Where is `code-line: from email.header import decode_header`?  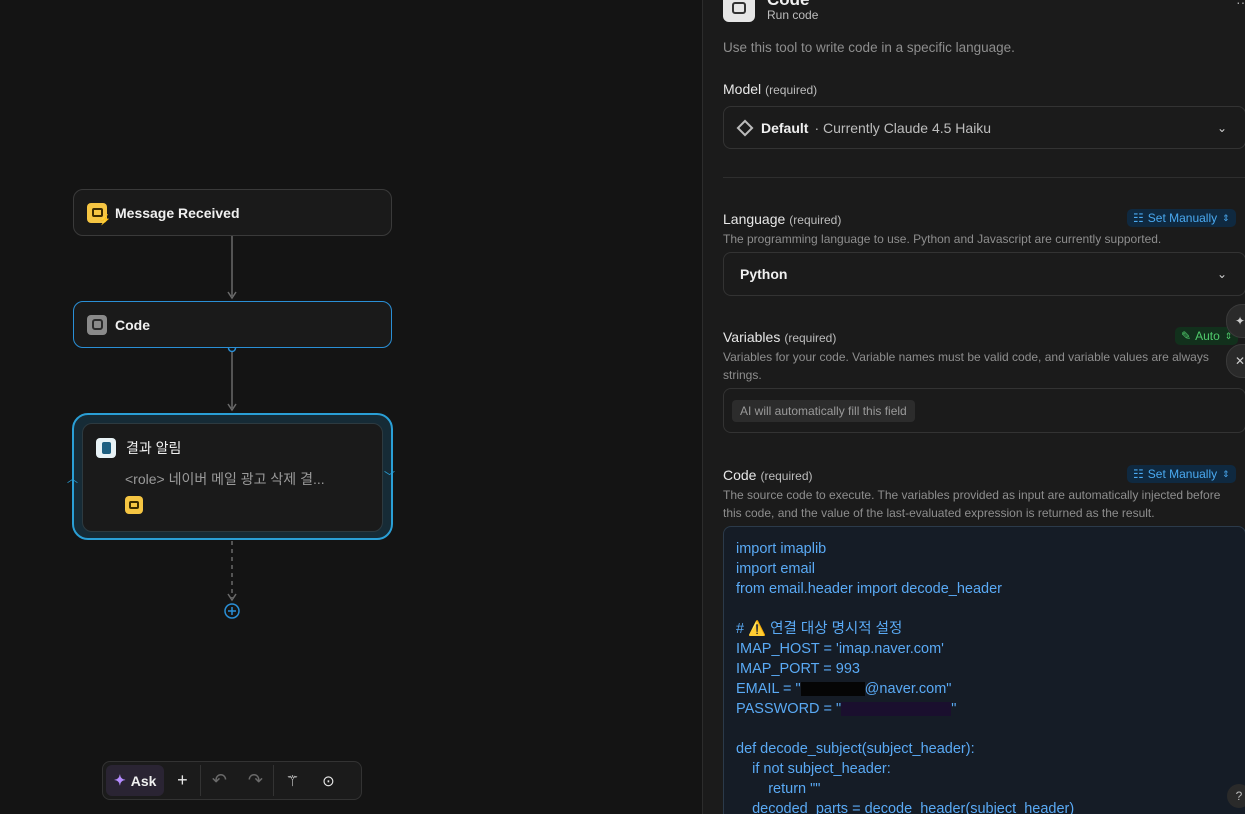 code-line: from email.header import decode_header is located at coordinates (869, 589).